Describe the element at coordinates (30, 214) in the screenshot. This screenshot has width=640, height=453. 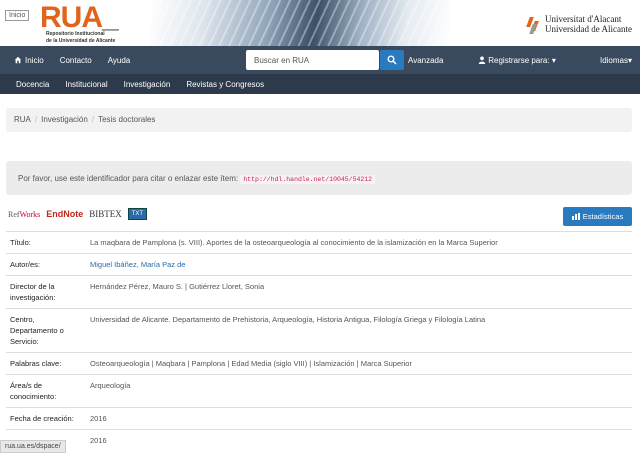
I see `refworks-label-b: Works` at that location.